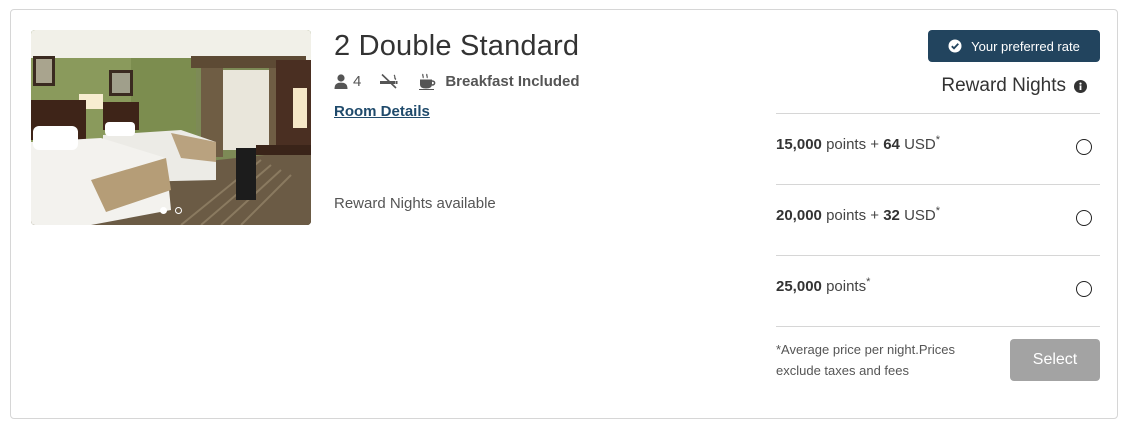 The height and width of the screenshot is (430, 1138). Describe the element at coordinates (382, 111) in the screenshot. I see `room-details-link: Room Details` at that location.